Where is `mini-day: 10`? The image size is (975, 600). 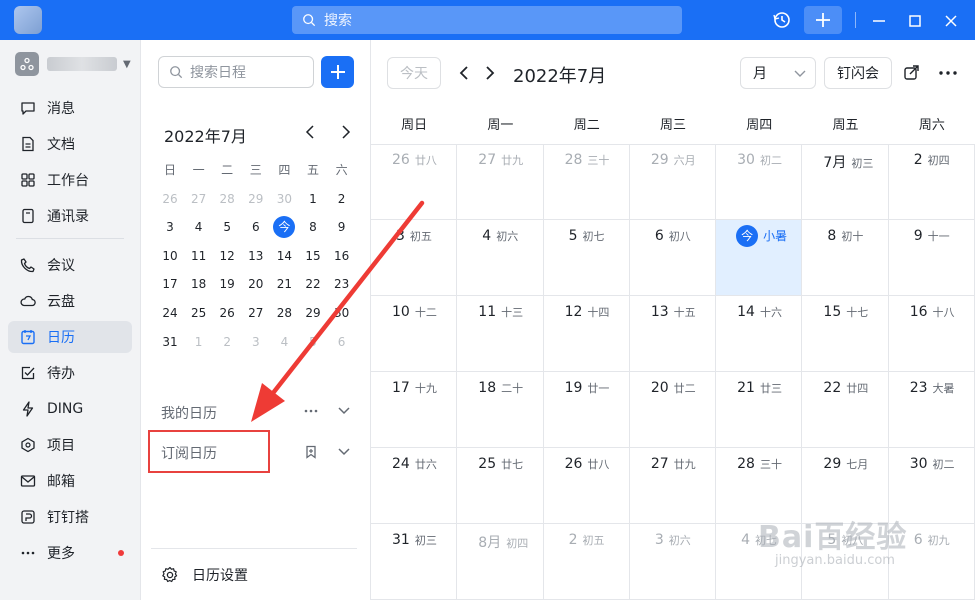
mini-day: 10 is located at coordinates (170, 256).